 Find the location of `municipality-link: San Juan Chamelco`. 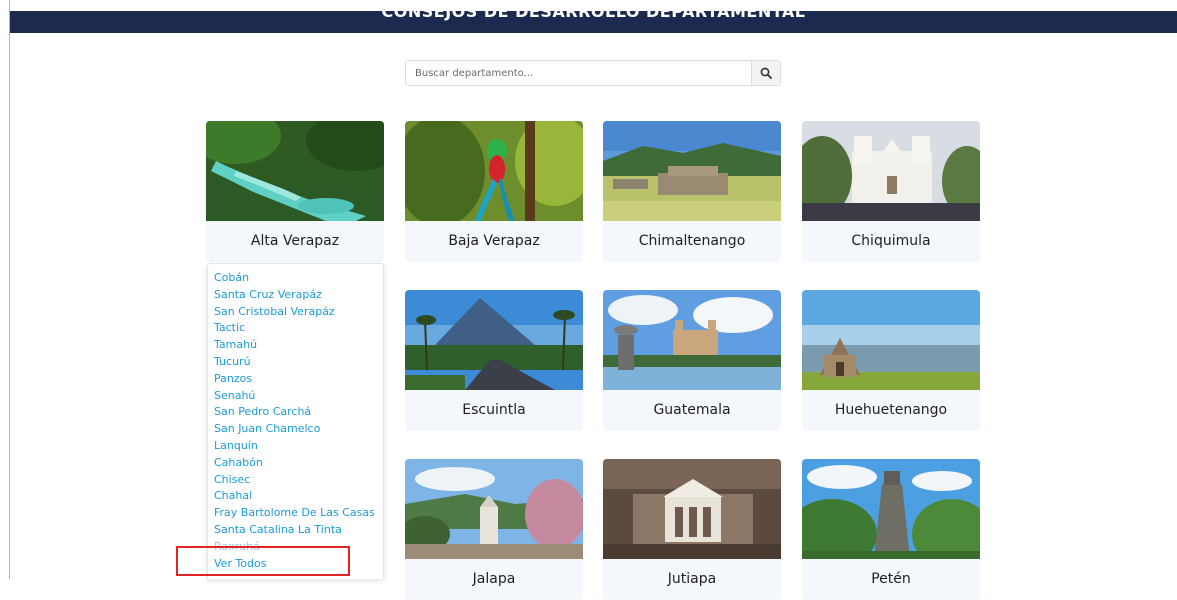

municipality-link: San Juan Chamelco is located at coordinates (298, 429).